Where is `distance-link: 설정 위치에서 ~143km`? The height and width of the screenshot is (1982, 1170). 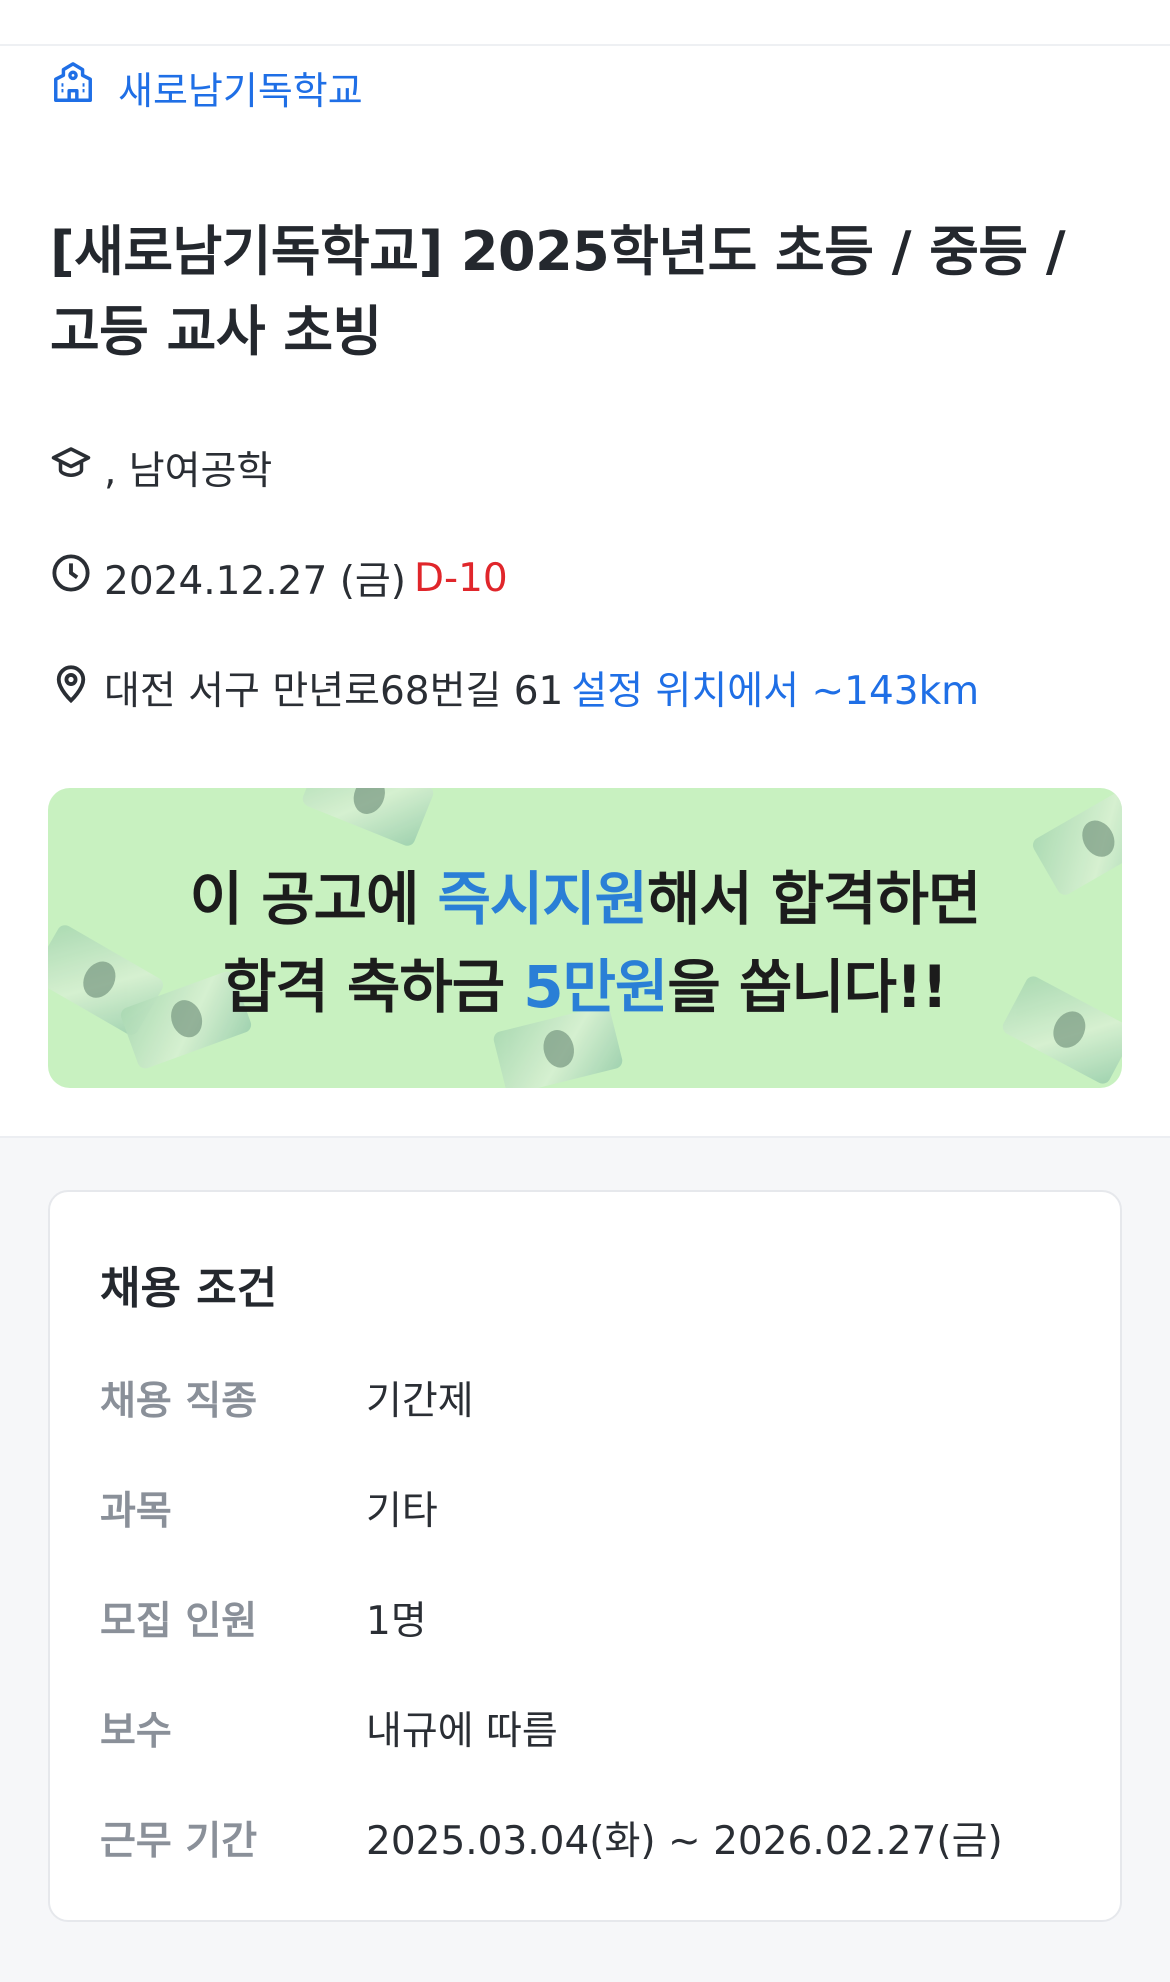
distance-link: 설정 위치에서 ~143km is located at coordinates (775, 688).